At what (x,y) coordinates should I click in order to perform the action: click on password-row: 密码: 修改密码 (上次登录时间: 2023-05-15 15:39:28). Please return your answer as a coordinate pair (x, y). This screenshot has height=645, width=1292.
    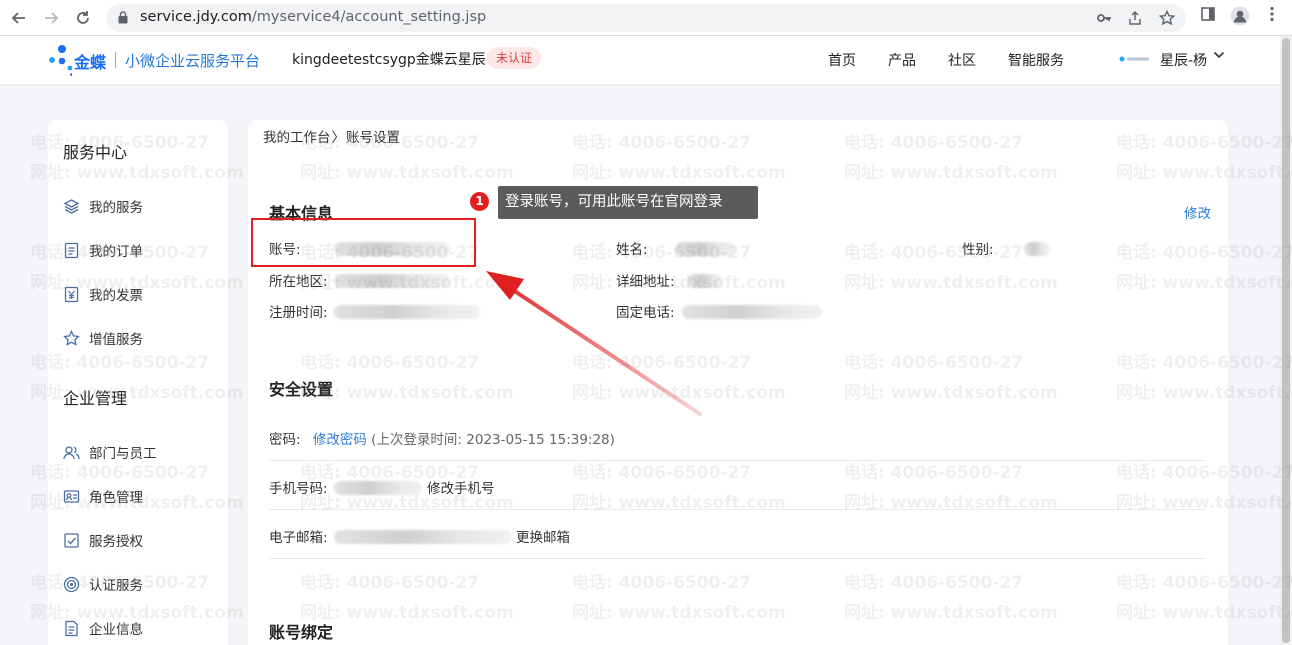
    Looking at the image, I should click on (442, 438).